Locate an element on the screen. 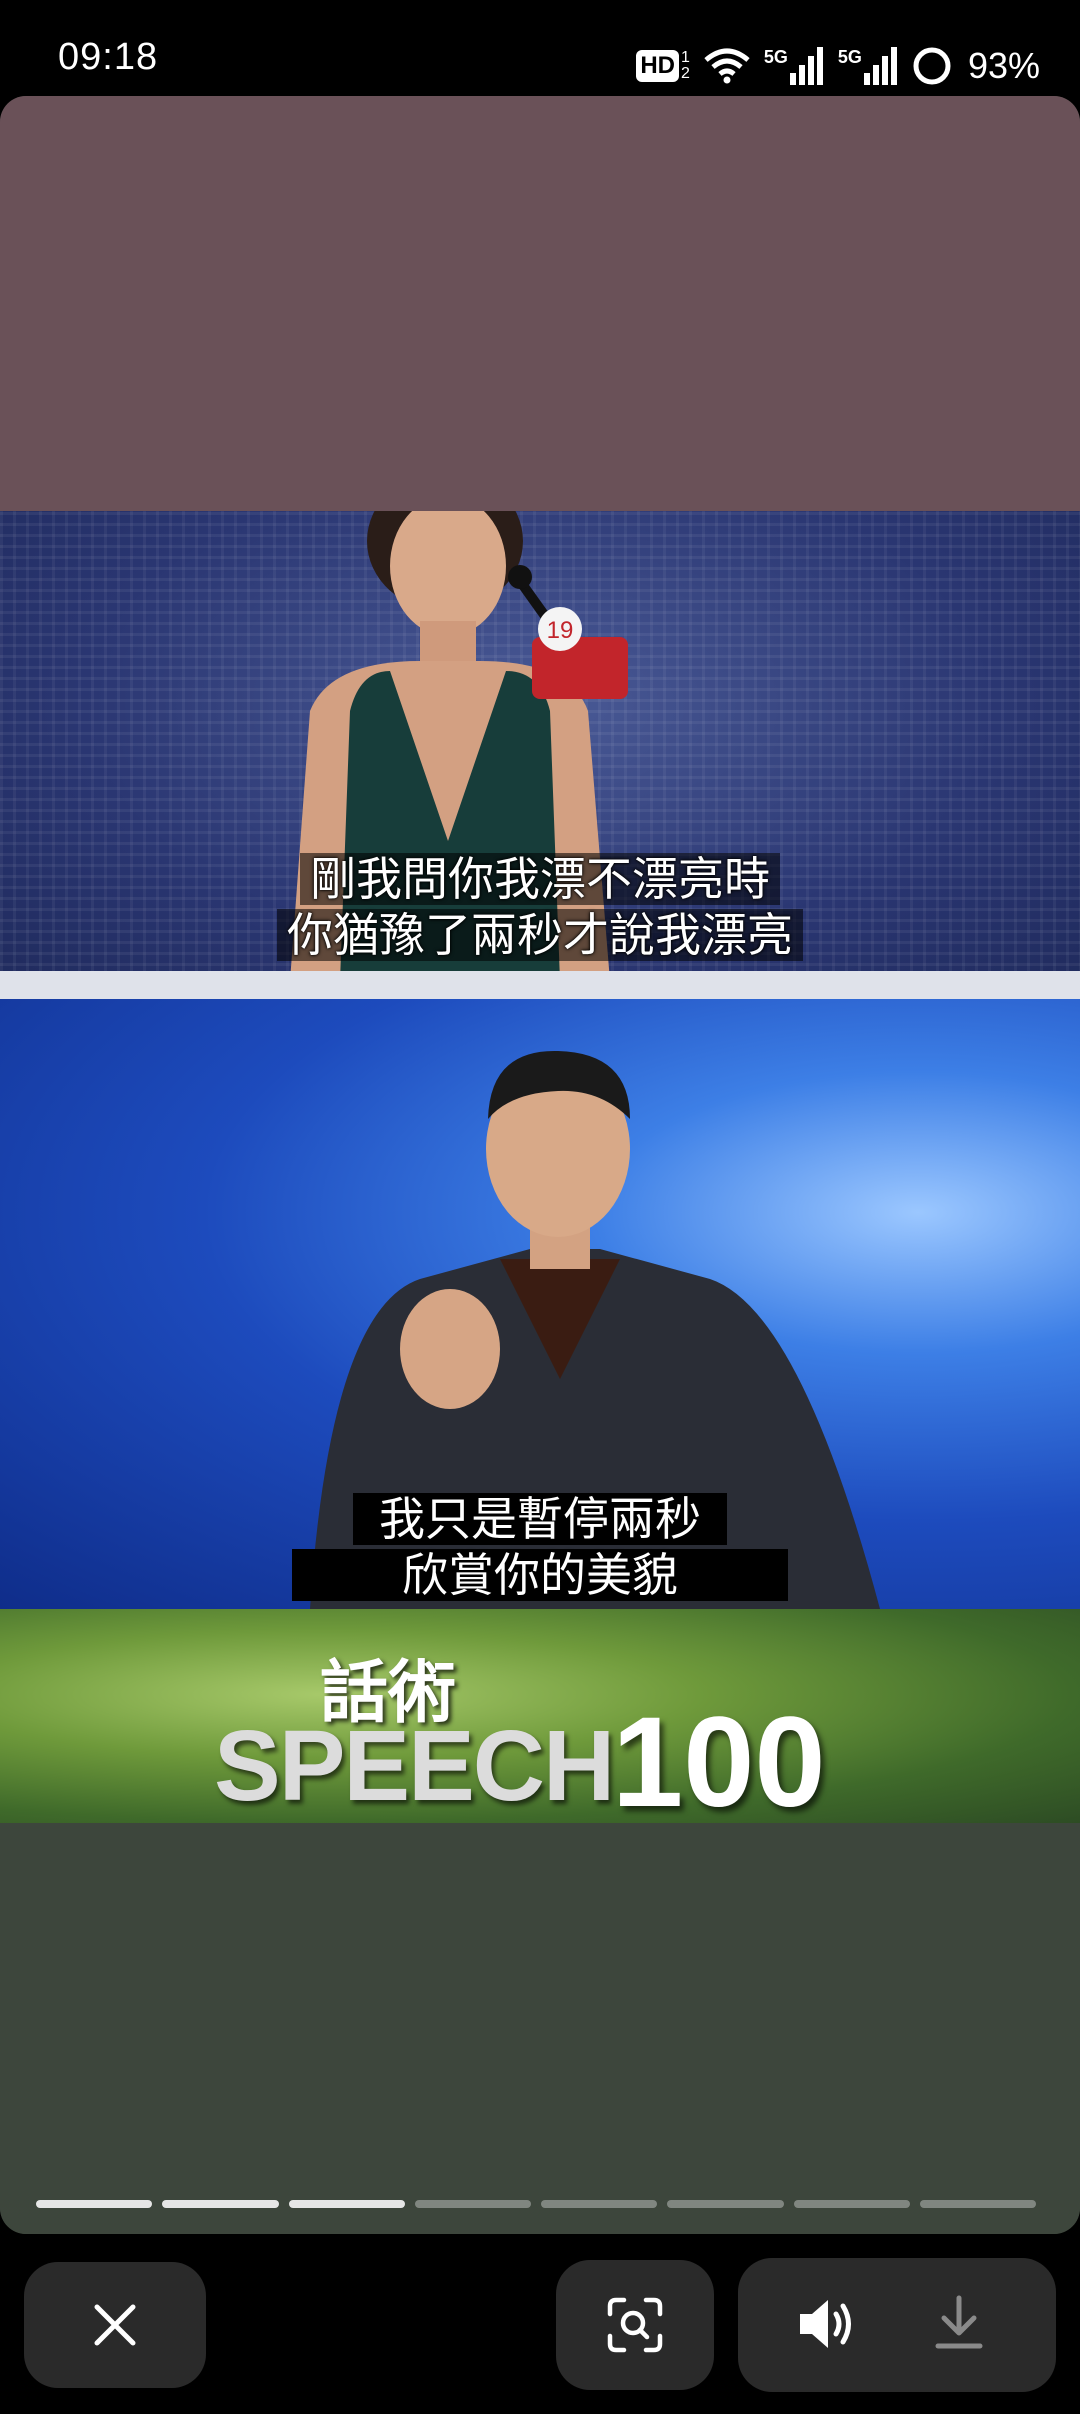 The width and height of the screenshot is (1080, 2414). volume-icon is located at coordinates (826, 2324).